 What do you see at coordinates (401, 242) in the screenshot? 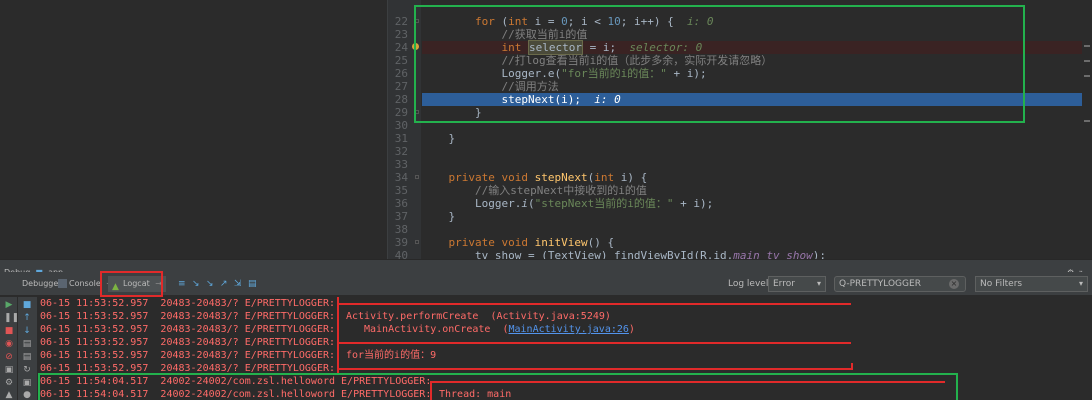
I see `line-number: 39` at bounding box center [401, 242].